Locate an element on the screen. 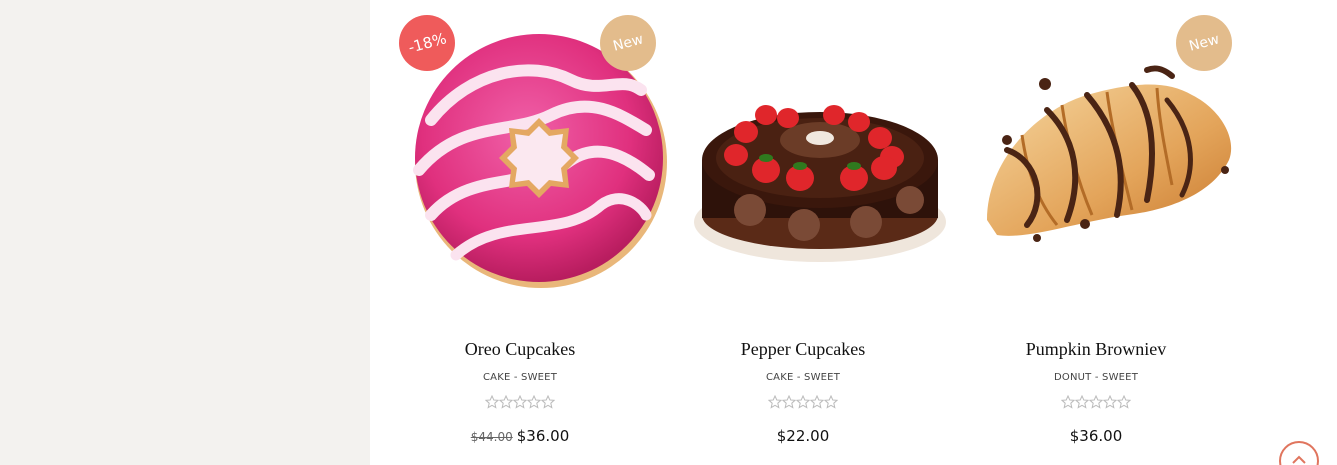 The height and width of the screenshot is (465, 1337). product-price: $36.00 is located at coordinates (1096, 436).